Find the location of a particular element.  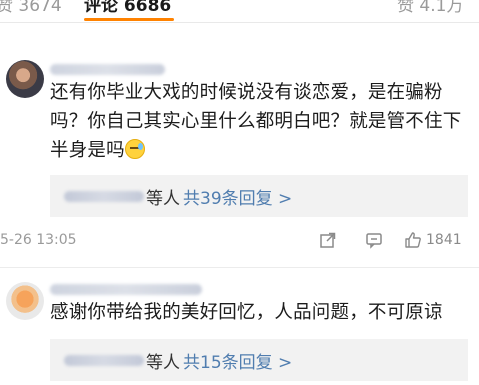

active-tab-underline is located at coordinates (129, 19).